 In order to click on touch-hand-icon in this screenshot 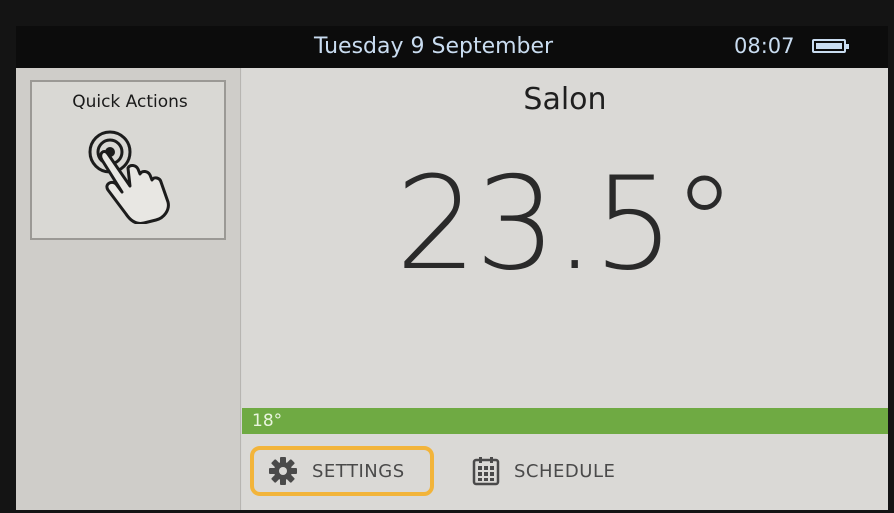, I will do `click(129, 177)`.